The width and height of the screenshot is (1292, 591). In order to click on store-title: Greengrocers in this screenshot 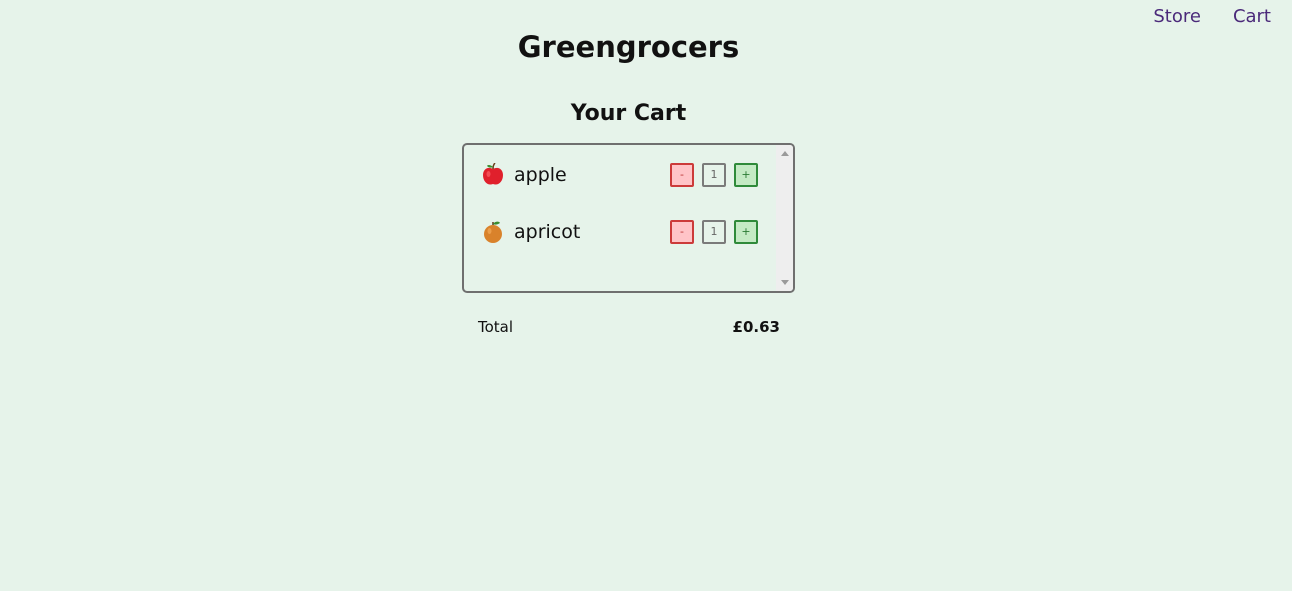, I will do `click(628, 47)`.